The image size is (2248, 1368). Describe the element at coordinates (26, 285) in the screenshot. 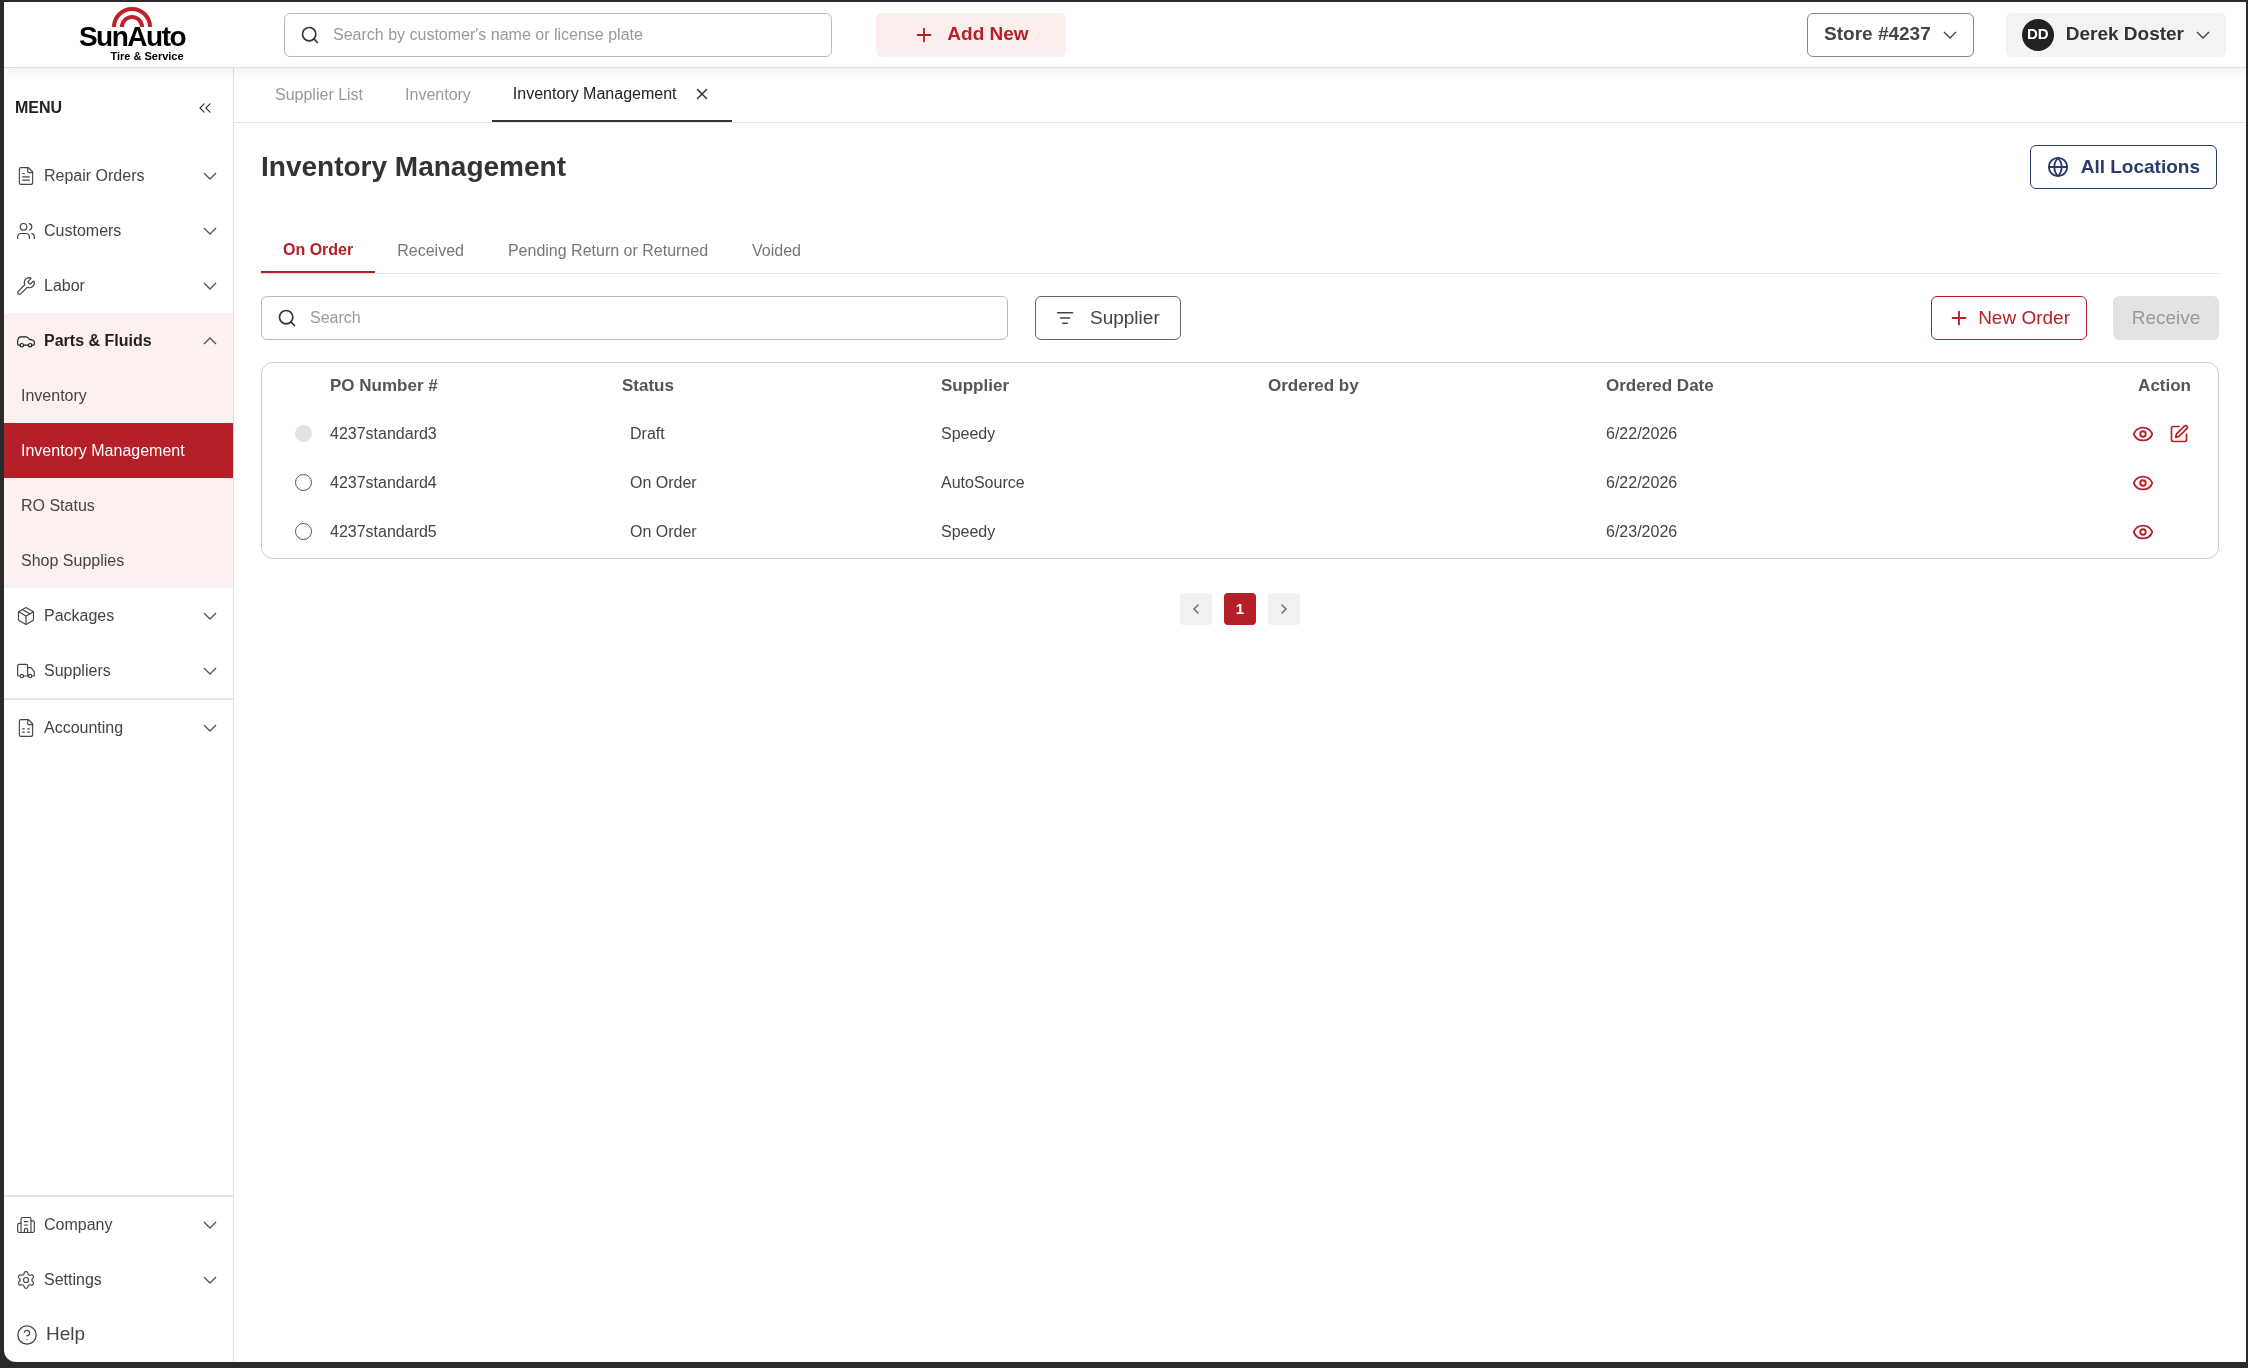

I see `wrench-icon` at that location.